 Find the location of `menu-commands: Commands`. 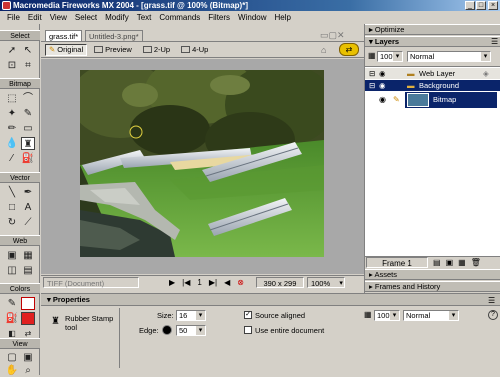

menu-commands: Commands is located at coordinates (179, 17).